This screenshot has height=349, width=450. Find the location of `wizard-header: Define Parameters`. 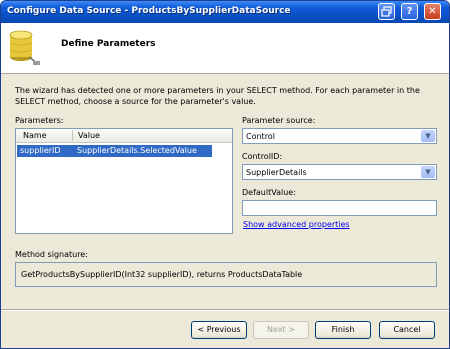

wizard-header: Define Parameters is located at coordinates (225, 48).